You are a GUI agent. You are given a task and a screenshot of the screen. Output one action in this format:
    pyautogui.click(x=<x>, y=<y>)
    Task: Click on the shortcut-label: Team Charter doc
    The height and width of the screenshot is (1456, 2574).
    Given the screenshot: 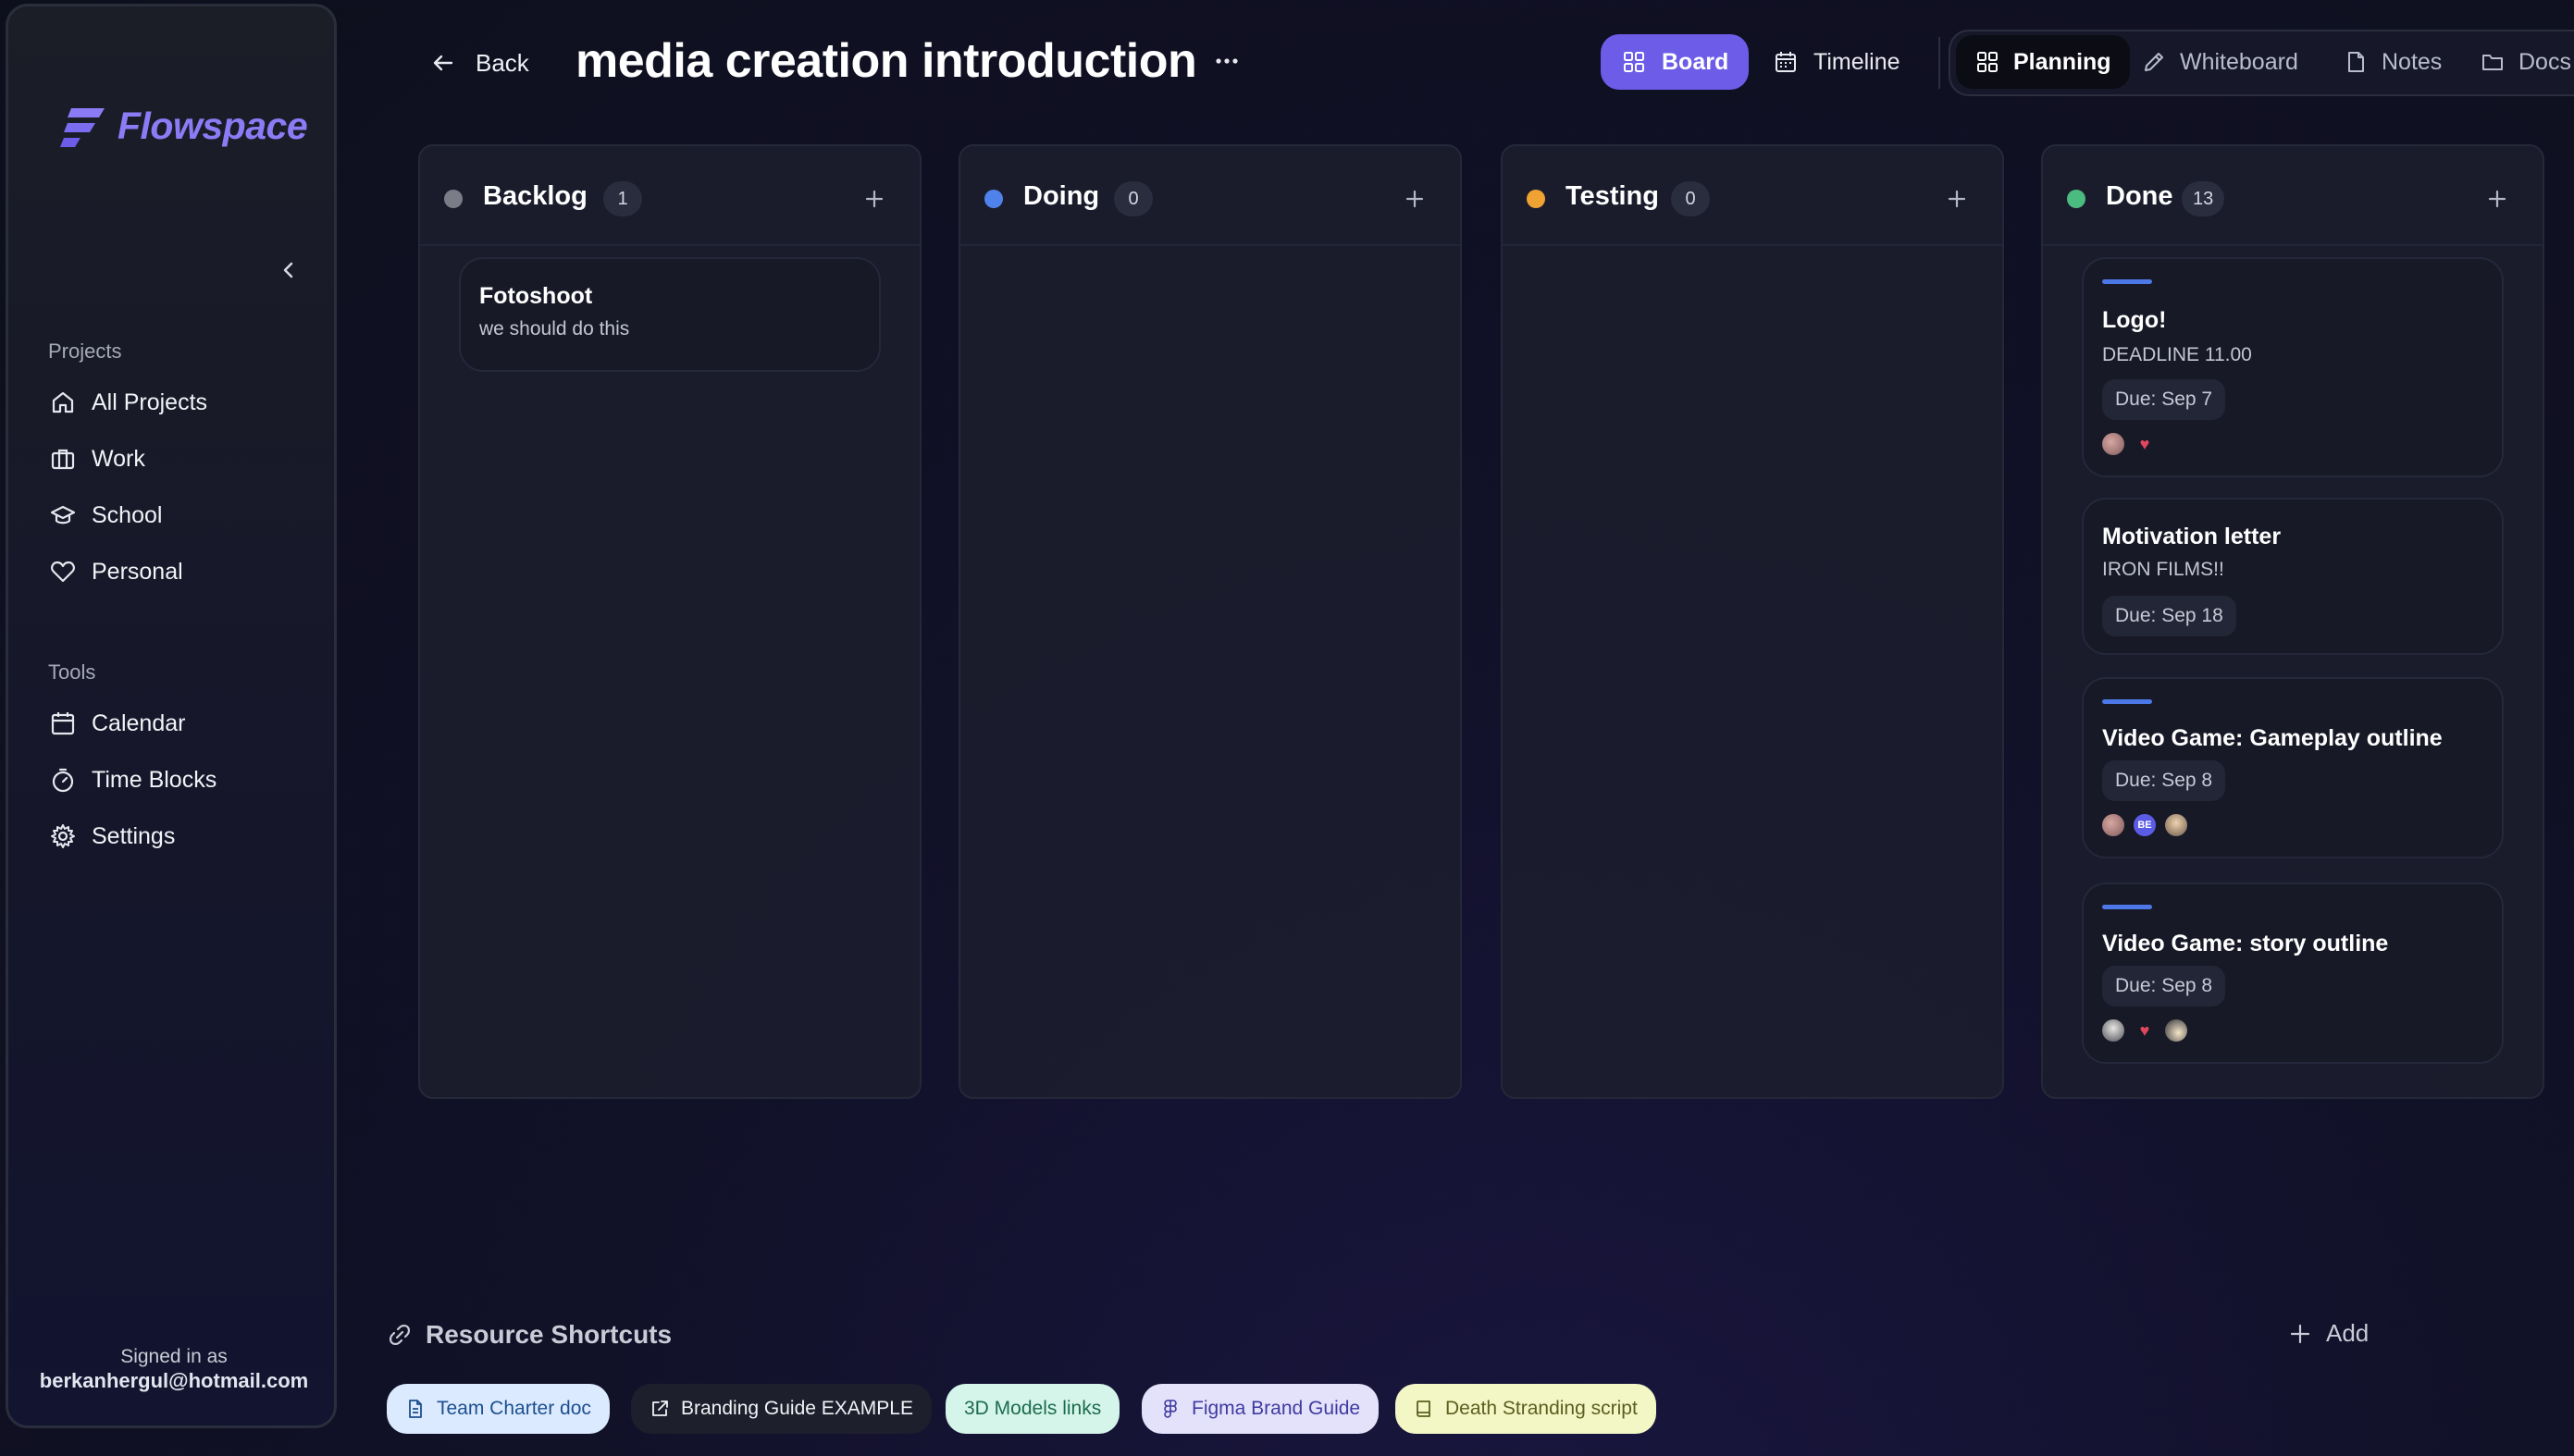 What is the action you would take?
    pyautogui.click(x=514, y=1408)
    